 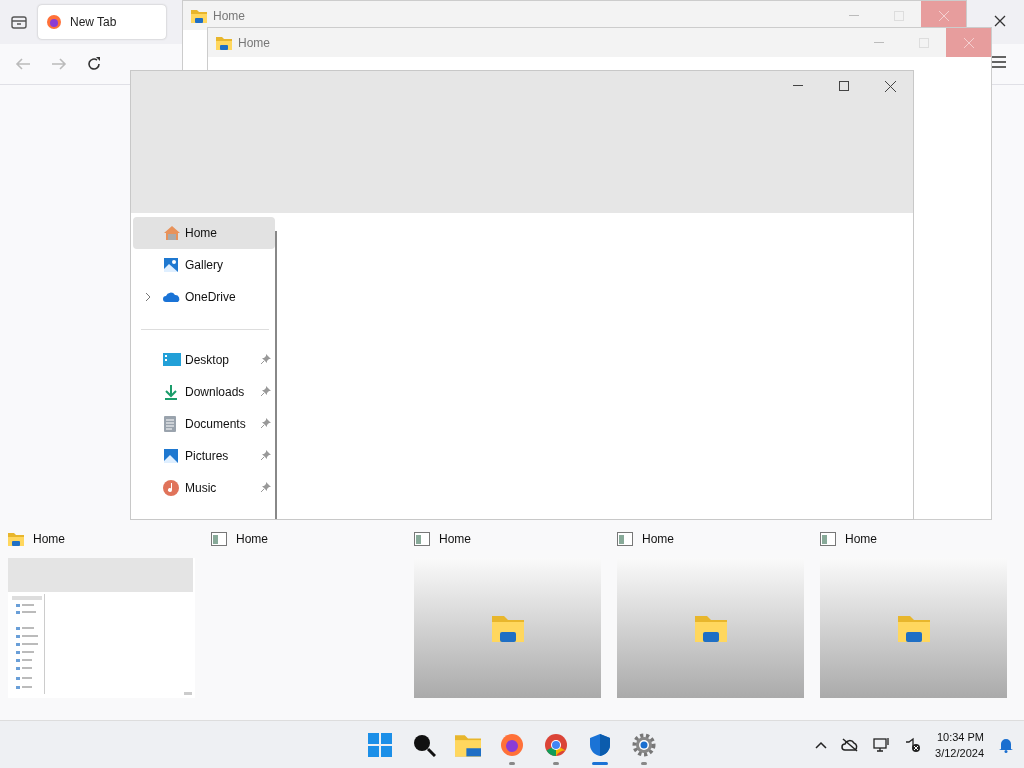 What do you see at coordinates (204, 297) in the screenshot?
I see `sidebar-item: OneDrive` at bounding box center [204, 297].